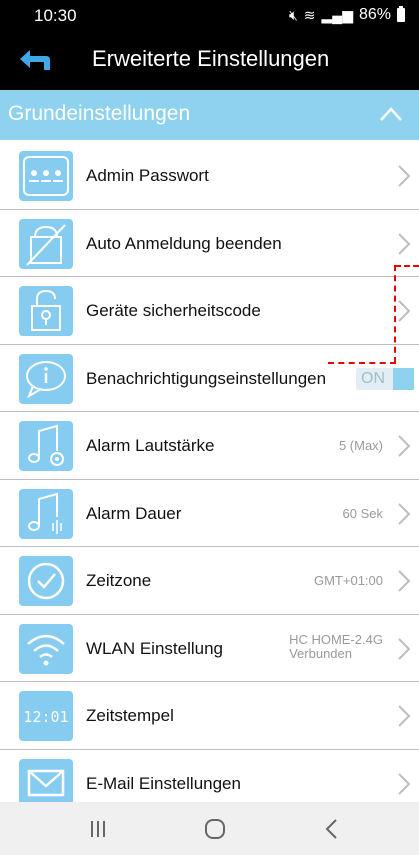 The width and height of the screenshot is (419, 855). What do you see at coordinates (209, 716) in the screenshot?
I see `row-timestamp: 12:01 Zeitstempel` at bounding box center [209, 716].